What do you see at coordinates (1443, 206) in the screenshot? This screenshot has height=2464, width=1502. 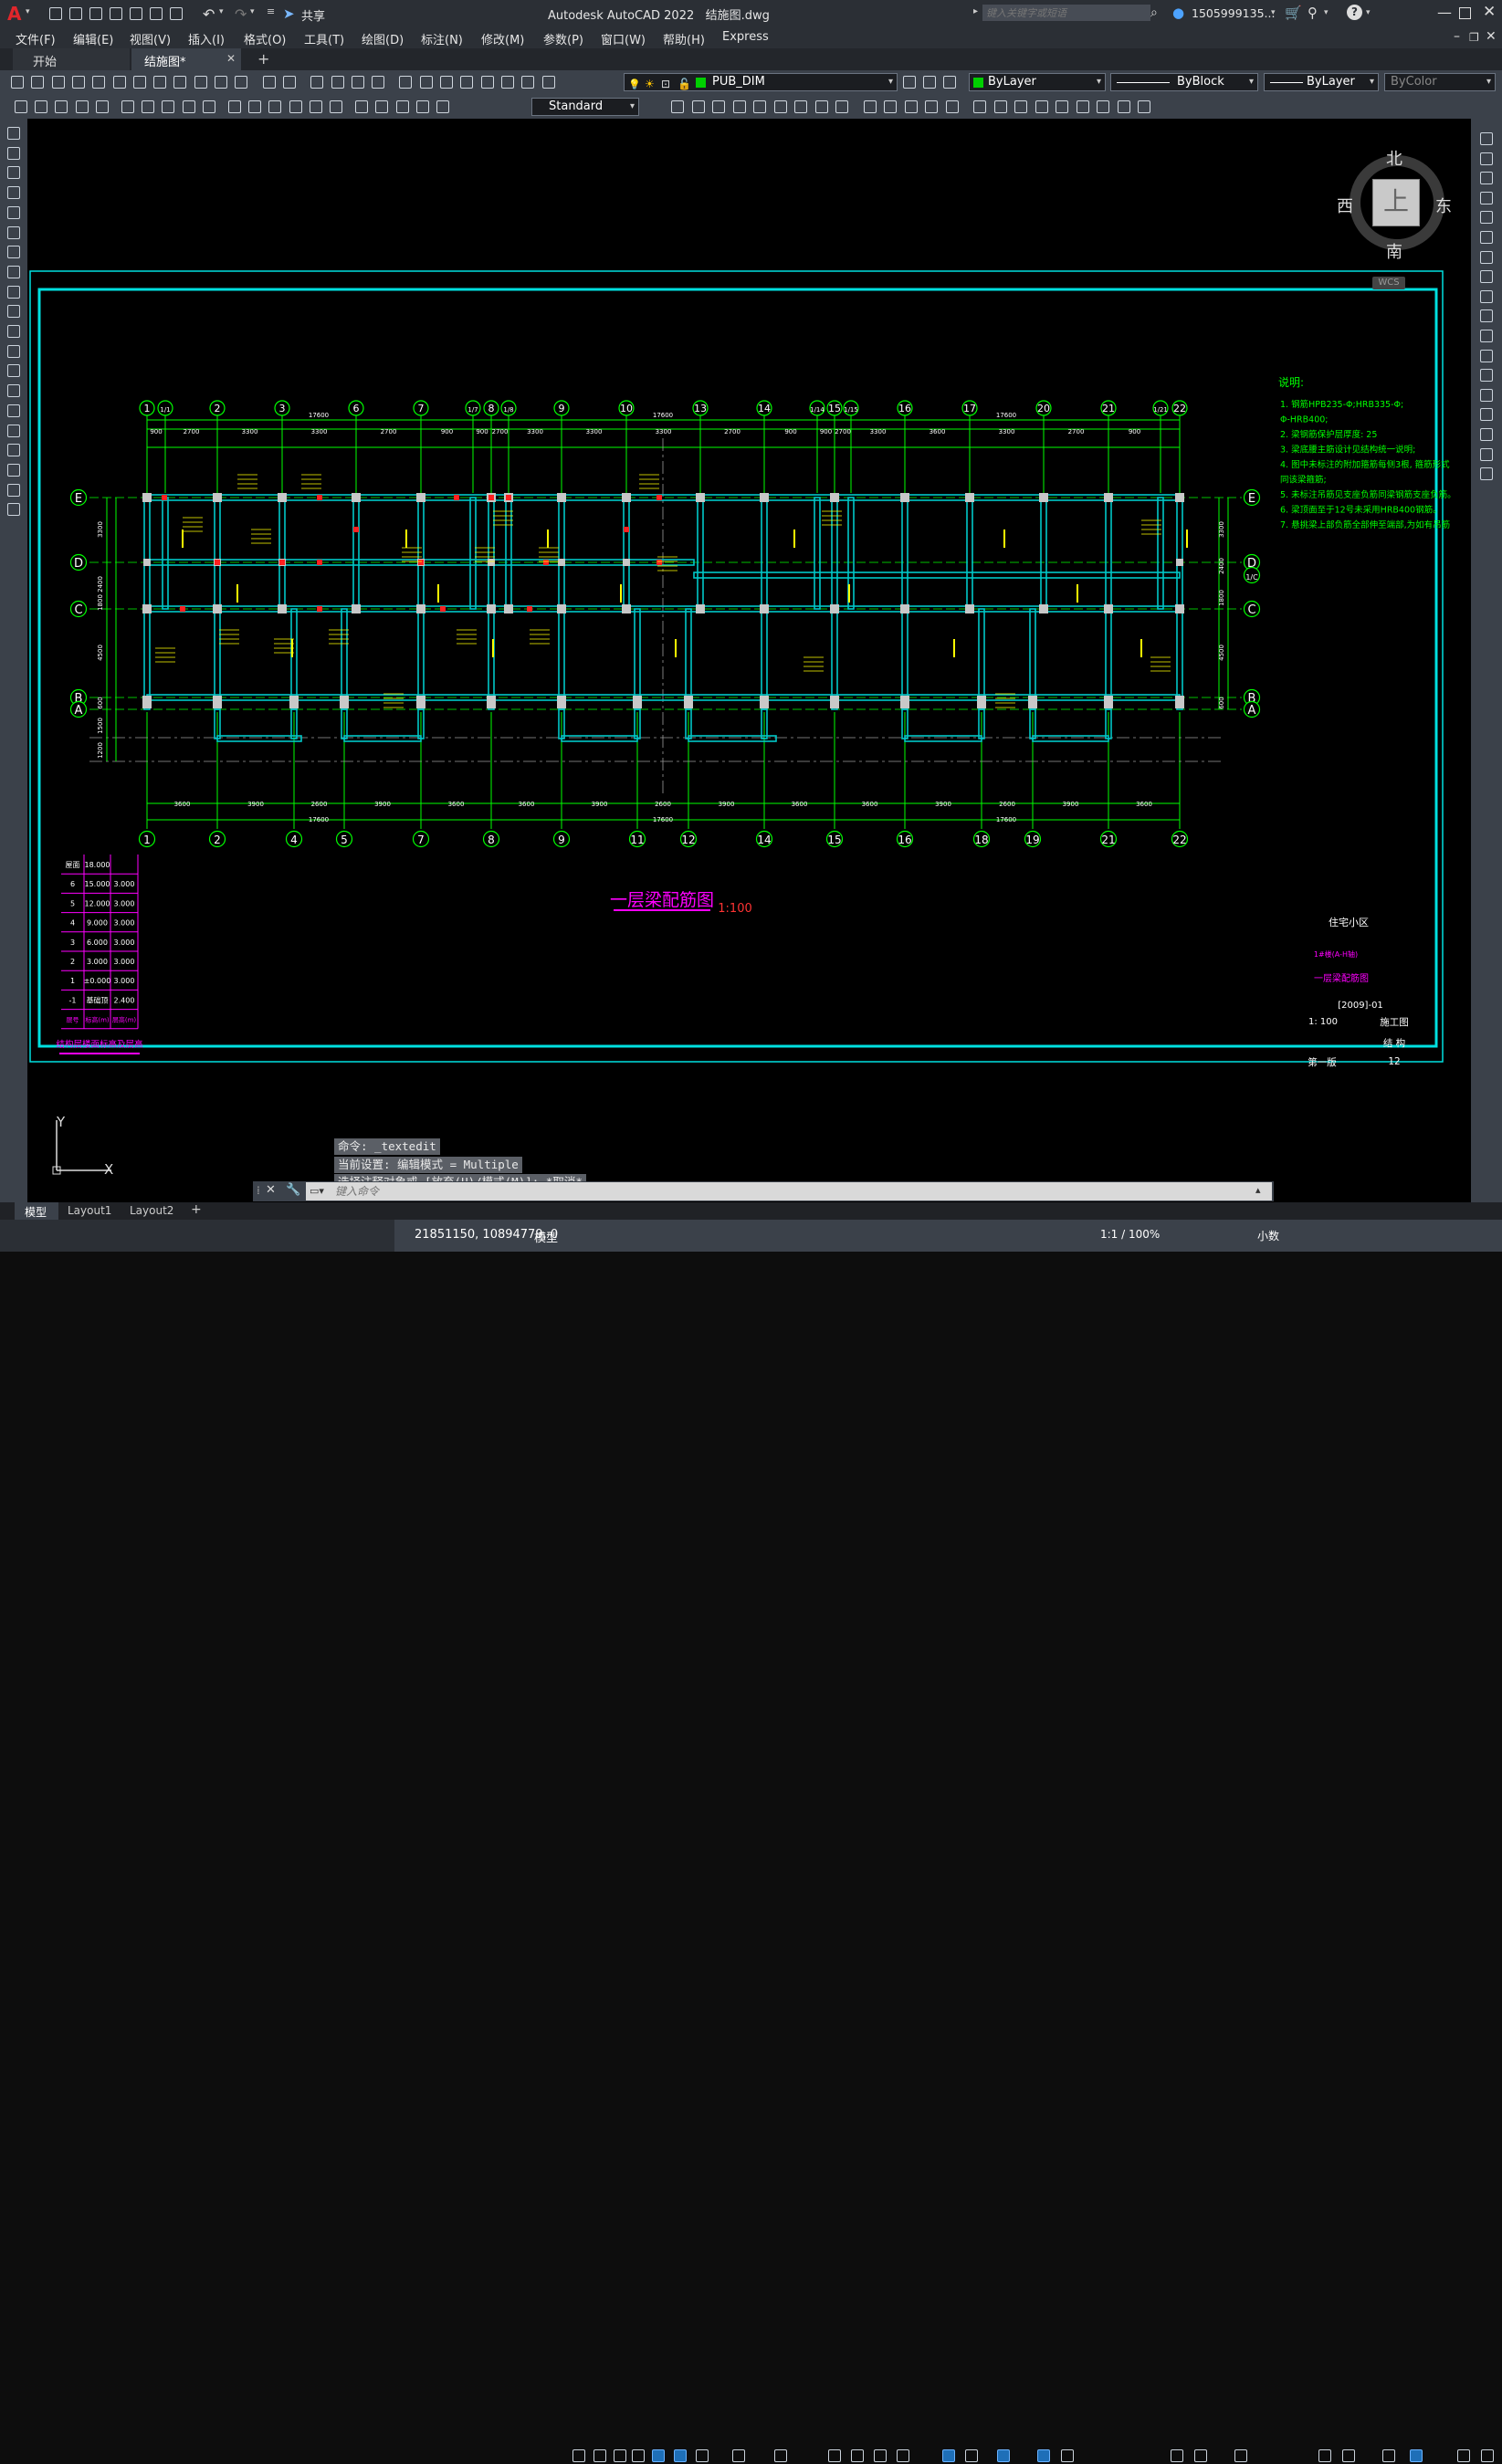 I see `compass-east: 东` at bounding box center [1443, 206].